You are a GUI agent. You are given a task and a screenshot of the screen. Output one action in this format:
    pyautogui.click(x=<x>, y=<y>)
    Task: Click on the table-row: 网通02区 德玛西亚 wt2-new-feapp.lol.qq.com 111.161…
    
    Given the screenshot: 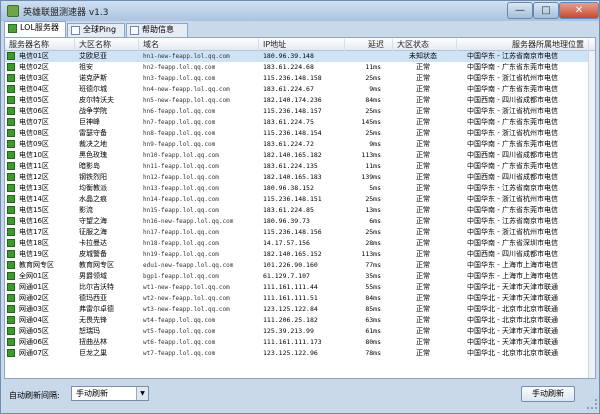 What is the action you would take?
    pyautogui.click(x=300, y=298)
    